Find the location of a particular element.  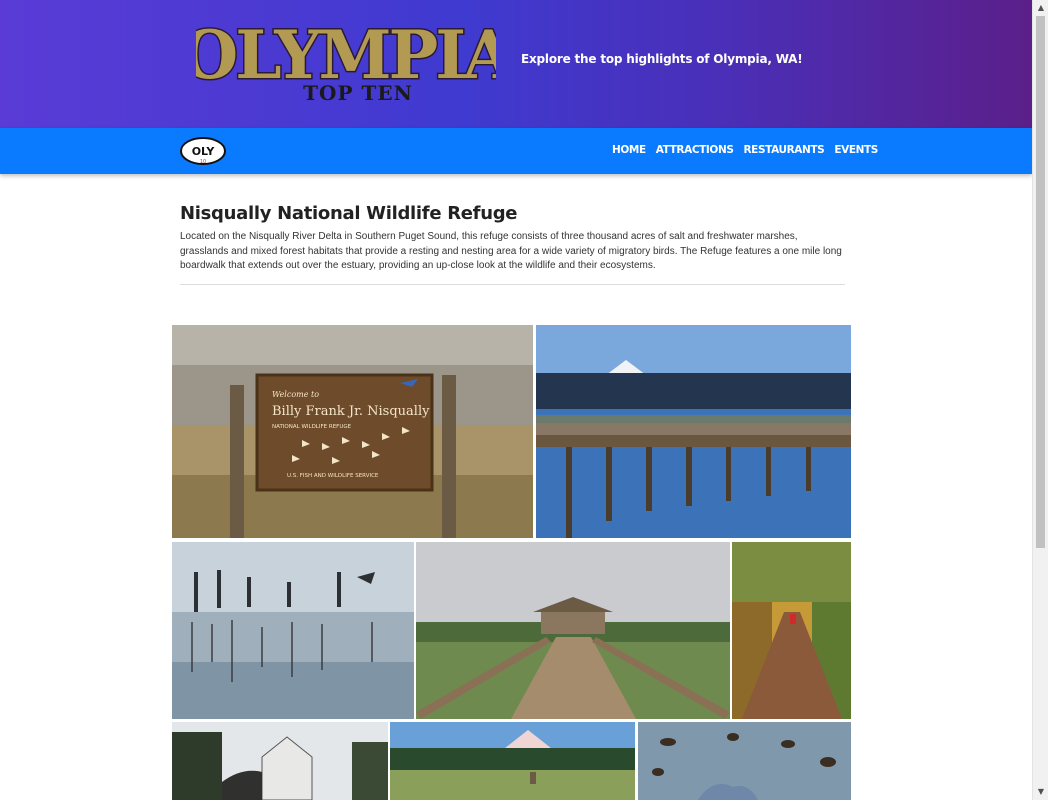

oly-logo-text: OLY is located at coordinates (204, 151).